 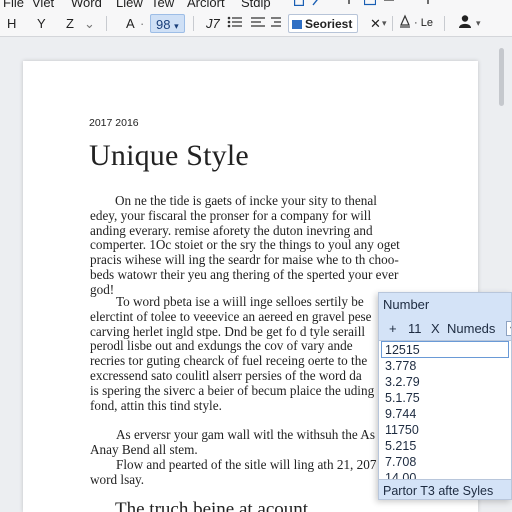 What do you see at coordinates (415, 328) in the screenshot?
I see `level-button: 11` at bounding box center [415, 328].